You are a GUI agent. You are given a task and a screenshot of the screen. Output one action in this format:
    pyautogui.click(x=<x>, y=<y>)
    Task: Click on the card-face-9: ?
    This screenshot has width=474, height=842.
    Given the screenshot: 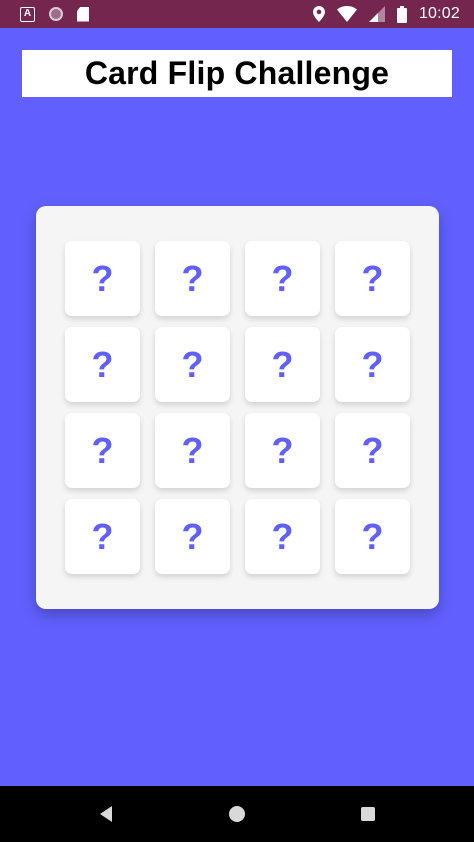 What is the action you would take?
    pyautogui.click(x=102, y=450)
    